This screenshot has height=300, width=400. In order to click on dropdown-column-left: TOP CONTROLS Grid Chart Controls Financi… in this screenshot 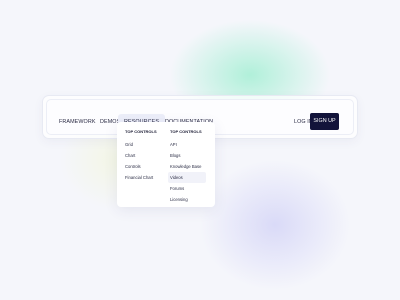, I will do `click(144, 156)`.